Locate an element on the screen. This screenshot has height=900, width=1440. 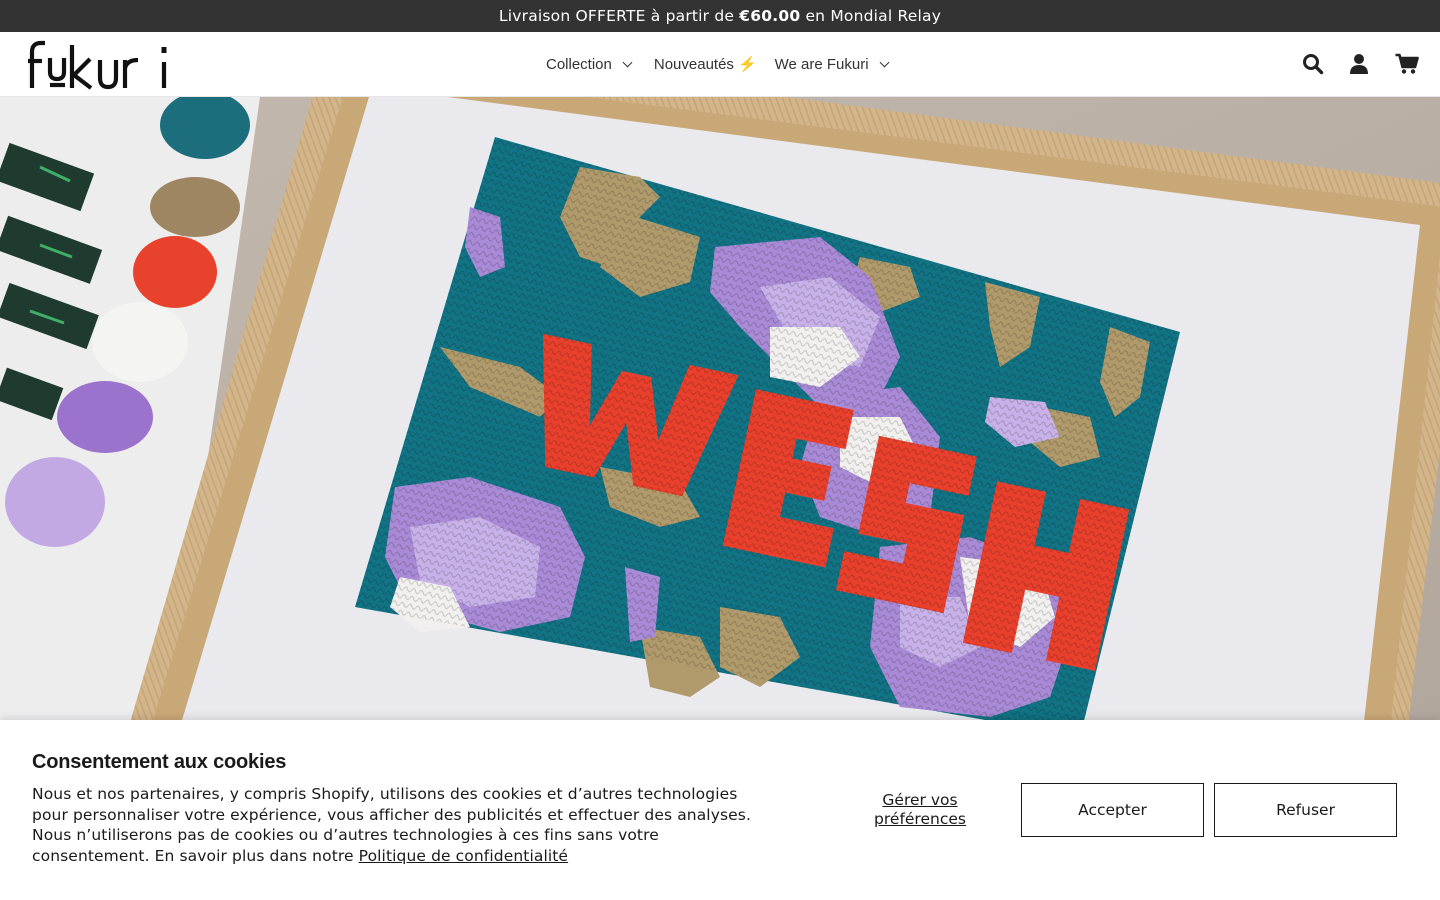
refuse-button: Refuser is located at coordinates (1305, 810).